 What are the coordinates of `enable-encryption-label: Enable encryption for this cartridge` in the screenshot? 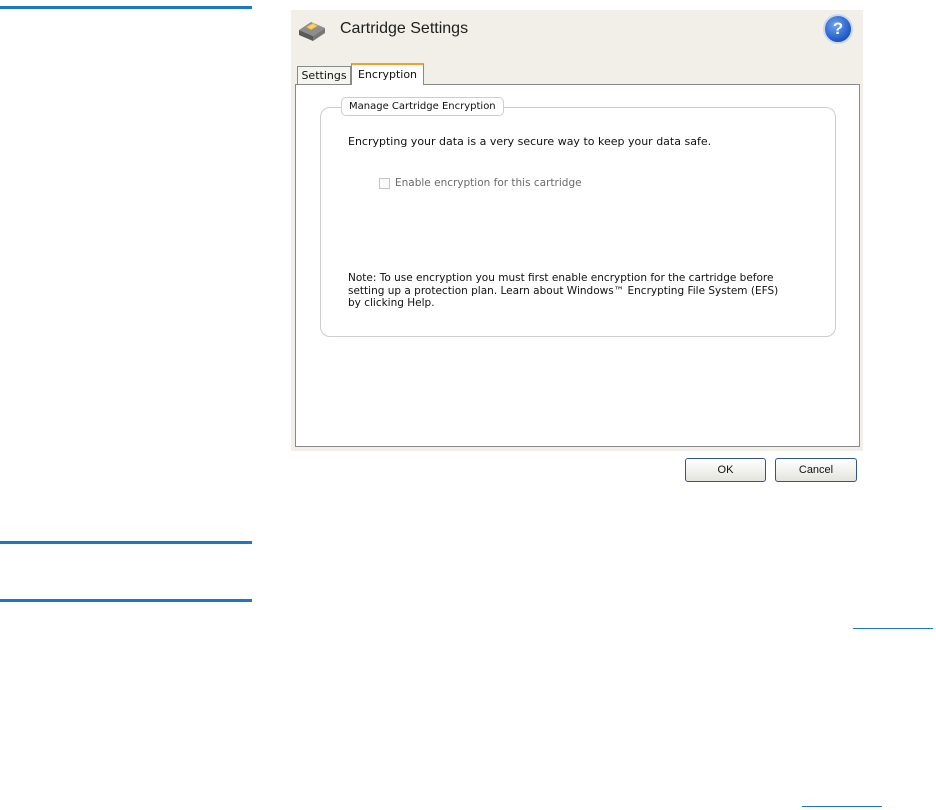 It's located at (488, 183).